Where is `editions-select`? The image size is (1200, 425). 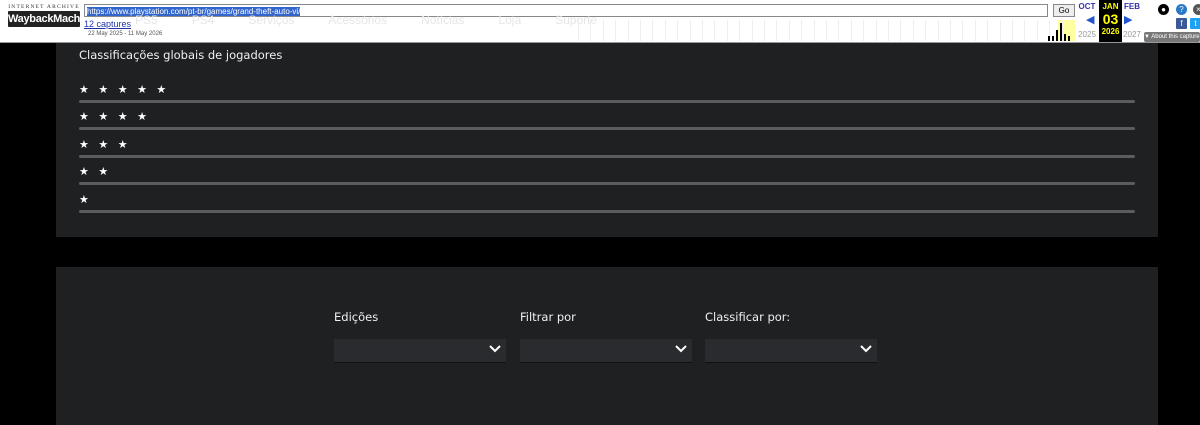
editions-select is located at coordinates (420, 351).